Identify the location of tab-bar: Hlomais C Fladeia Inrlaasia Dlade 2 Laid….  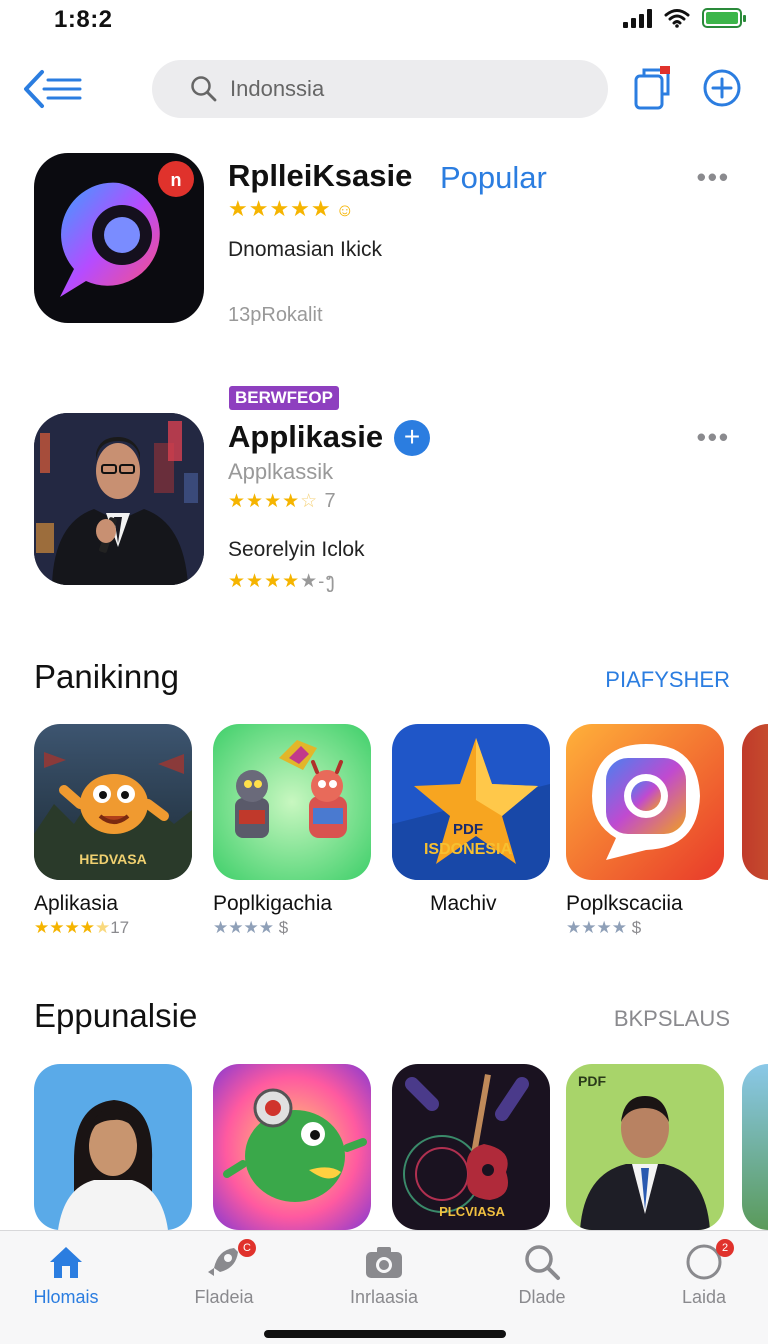
(384, 1287).